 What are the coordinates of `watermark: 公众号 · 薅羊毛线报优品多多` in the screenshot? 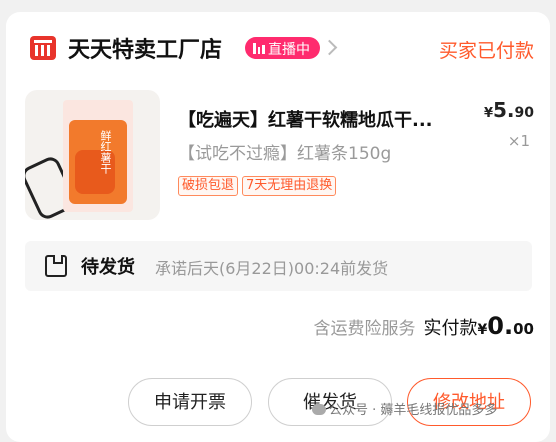 It's located at (404, 408).